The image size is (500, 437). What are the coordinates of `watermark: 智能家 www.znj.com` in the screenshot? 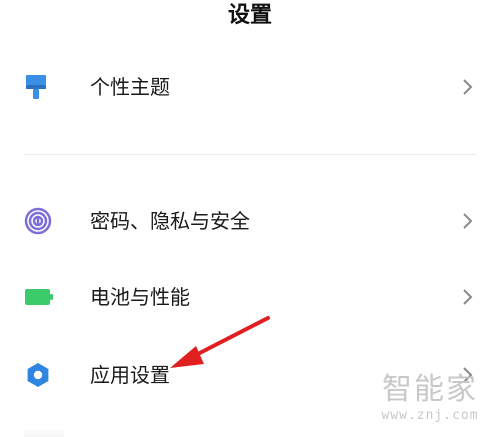 It's located at (430, 403).